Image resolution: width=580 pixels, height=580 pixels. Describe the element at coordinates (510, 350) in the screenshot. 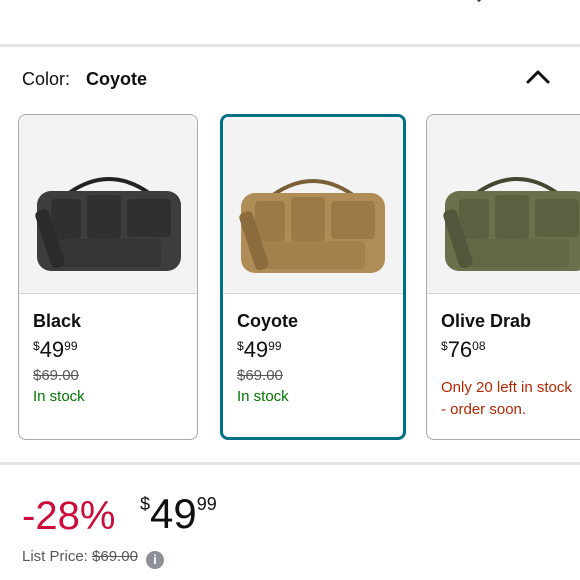

I see `swatch-price: $7608` at that location.